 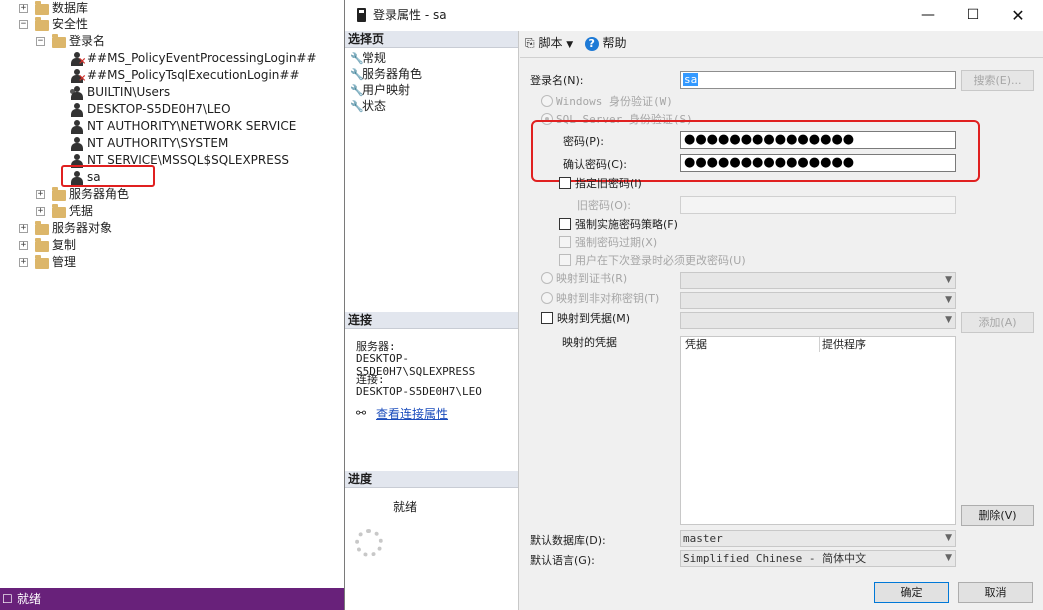 I want to click on cancel-button: 取消, so click(x=995, y=592).